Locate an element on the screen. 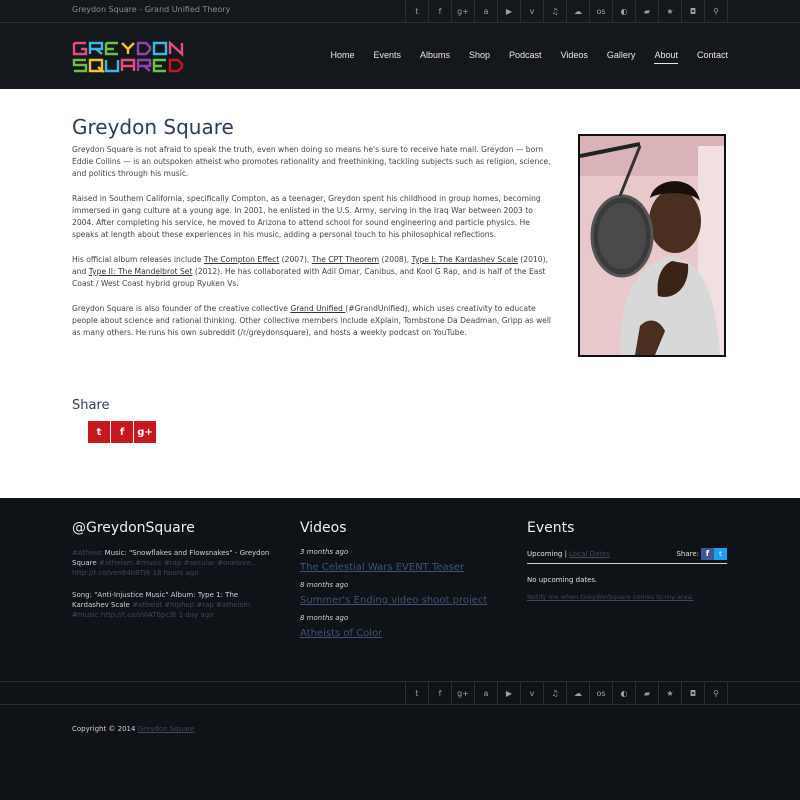  nav-podcast: Podcast is located at coordinates (525, 57).